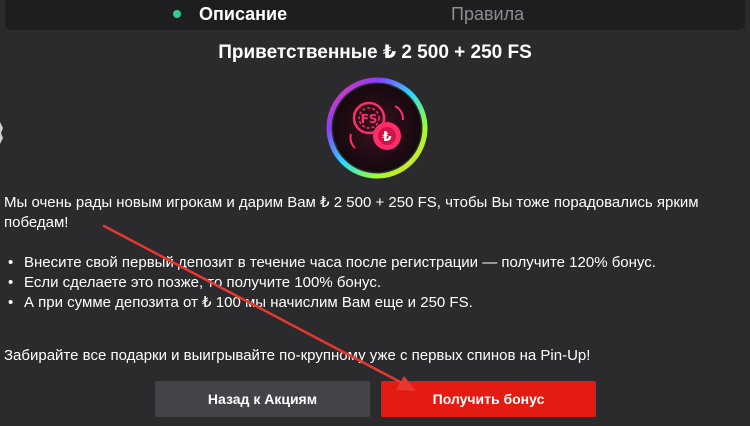 Image resolution: width=750 pixels, height=426 pixels. I want to click on back-to-promotions-button: Назад к Акциям, so click(262, 399).